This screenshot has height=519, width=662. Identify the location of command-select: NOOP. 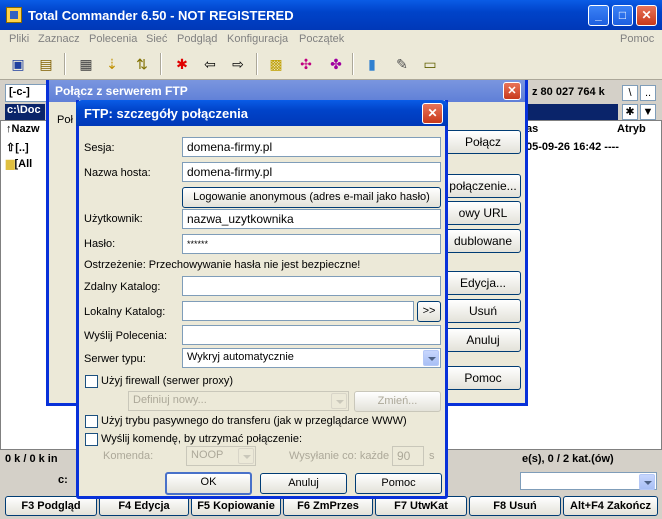
(221, 456).